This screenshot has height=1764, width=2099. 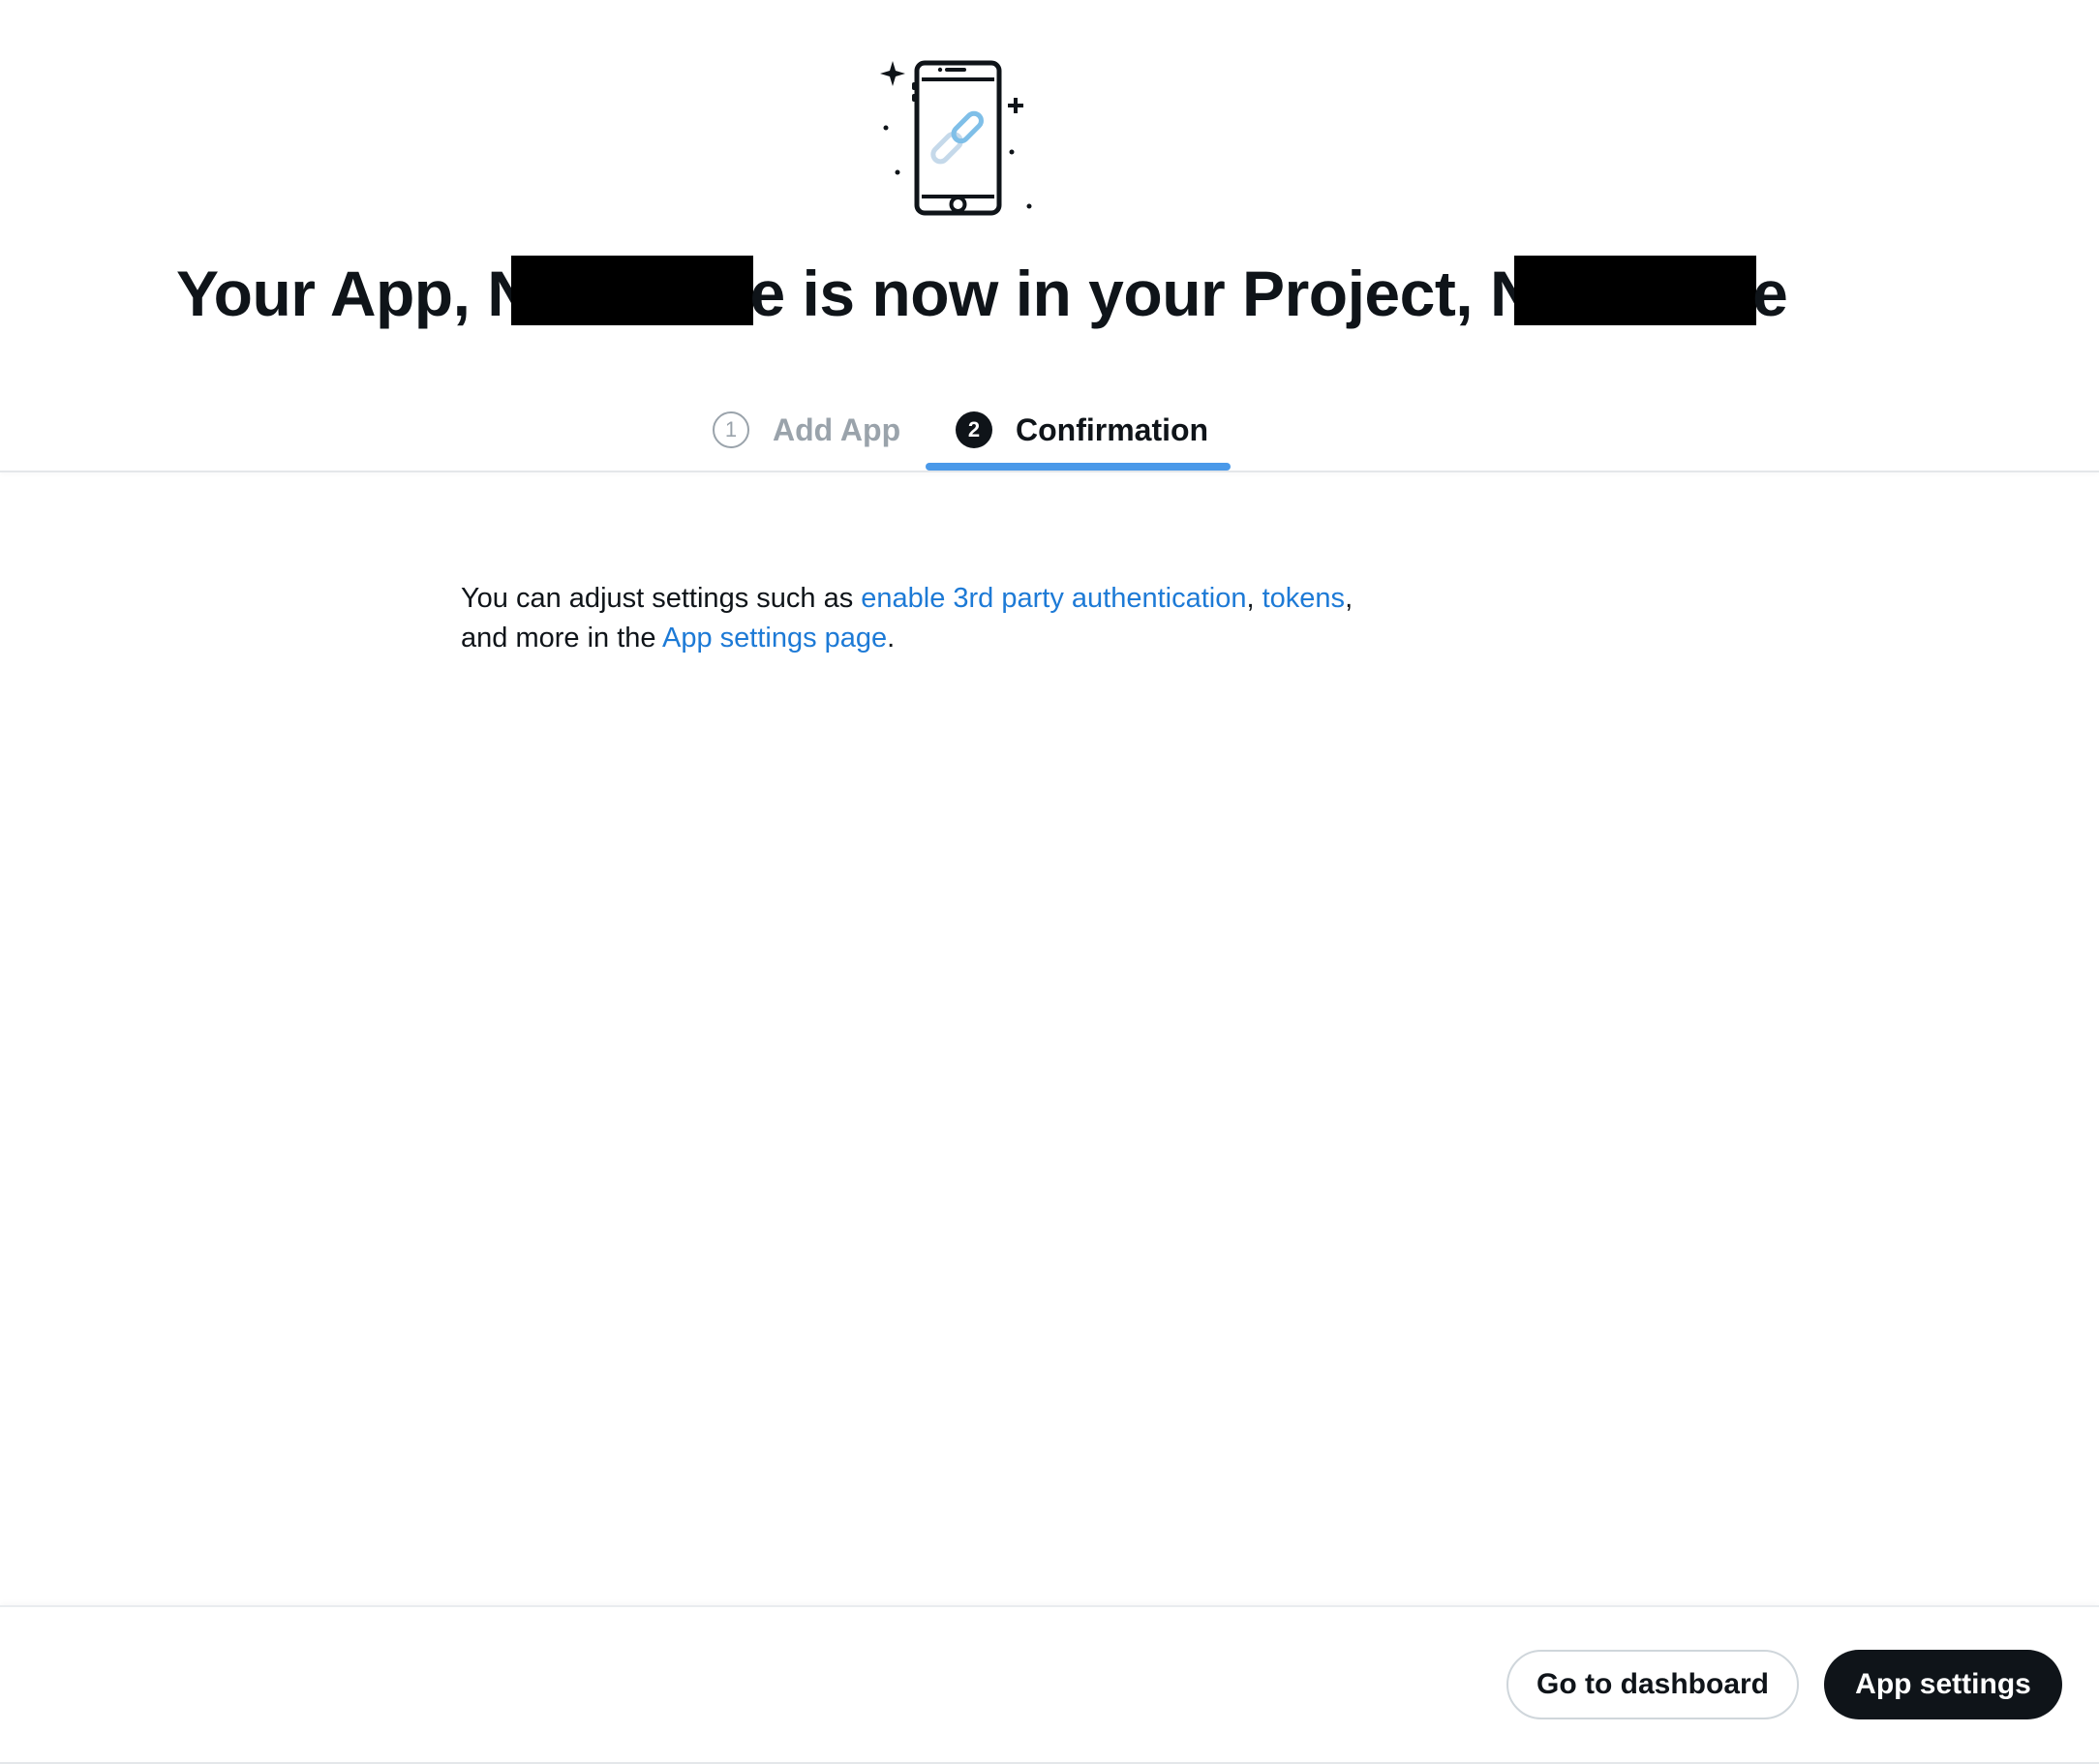 I want to click on tabs-divider, so click(x=1049, y=472).